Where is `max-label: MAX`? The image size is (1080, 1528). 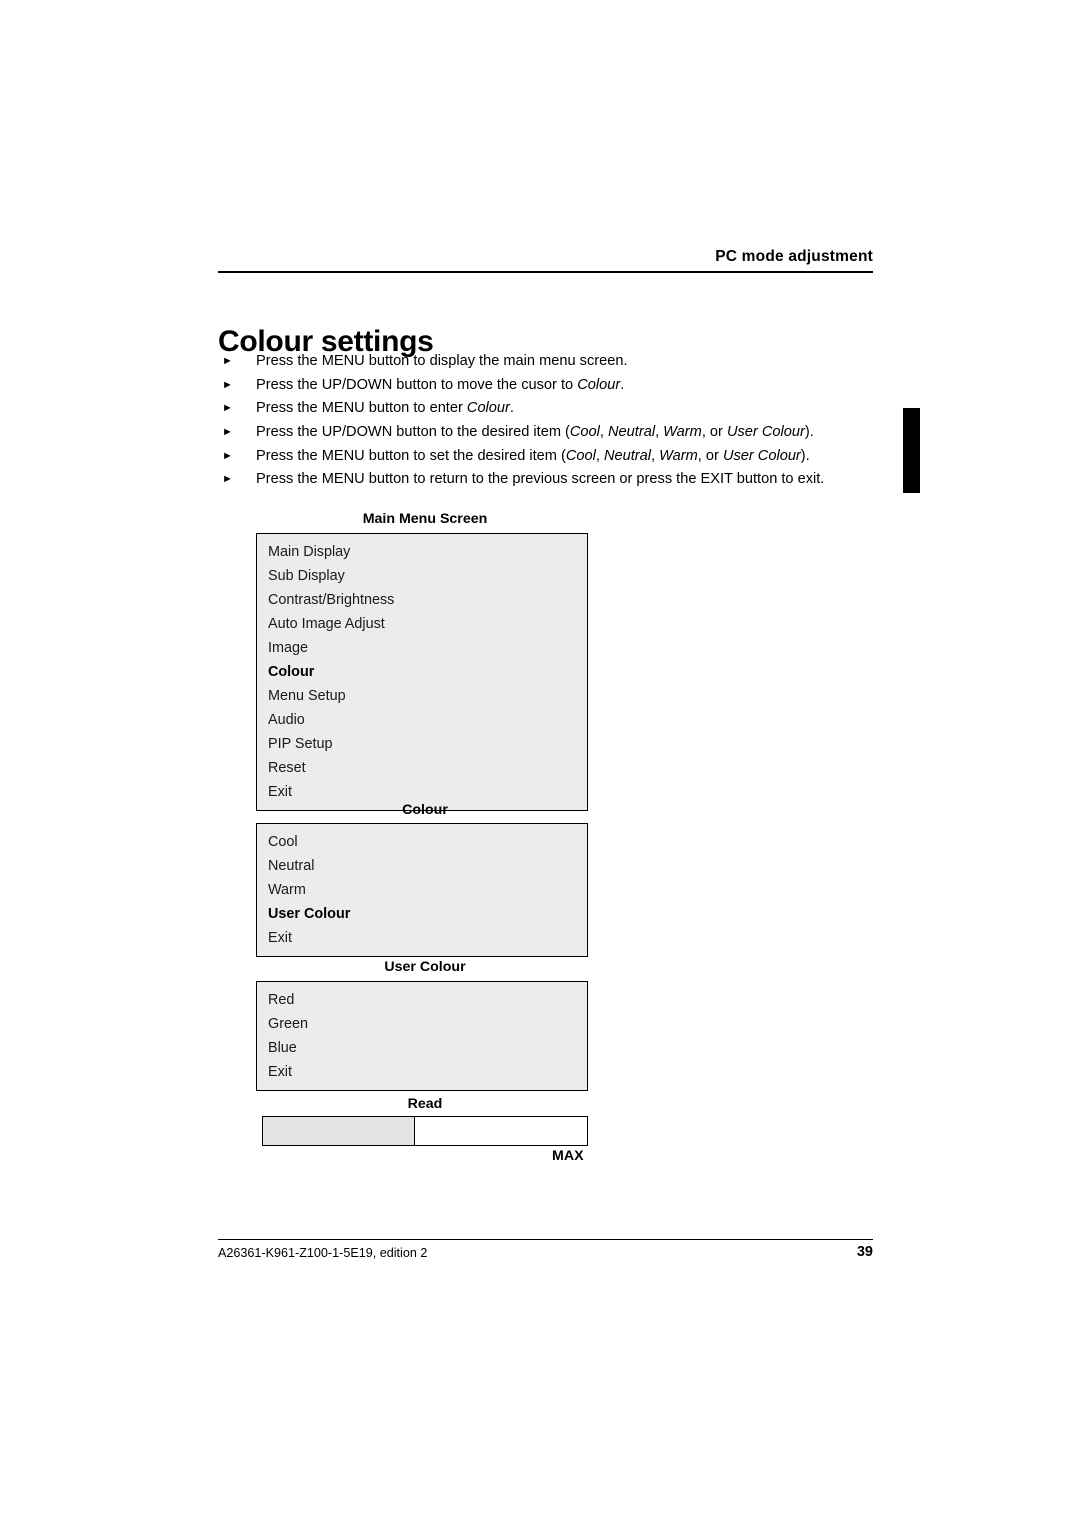 max-label: MAX is located at coordinates (568, 1156).